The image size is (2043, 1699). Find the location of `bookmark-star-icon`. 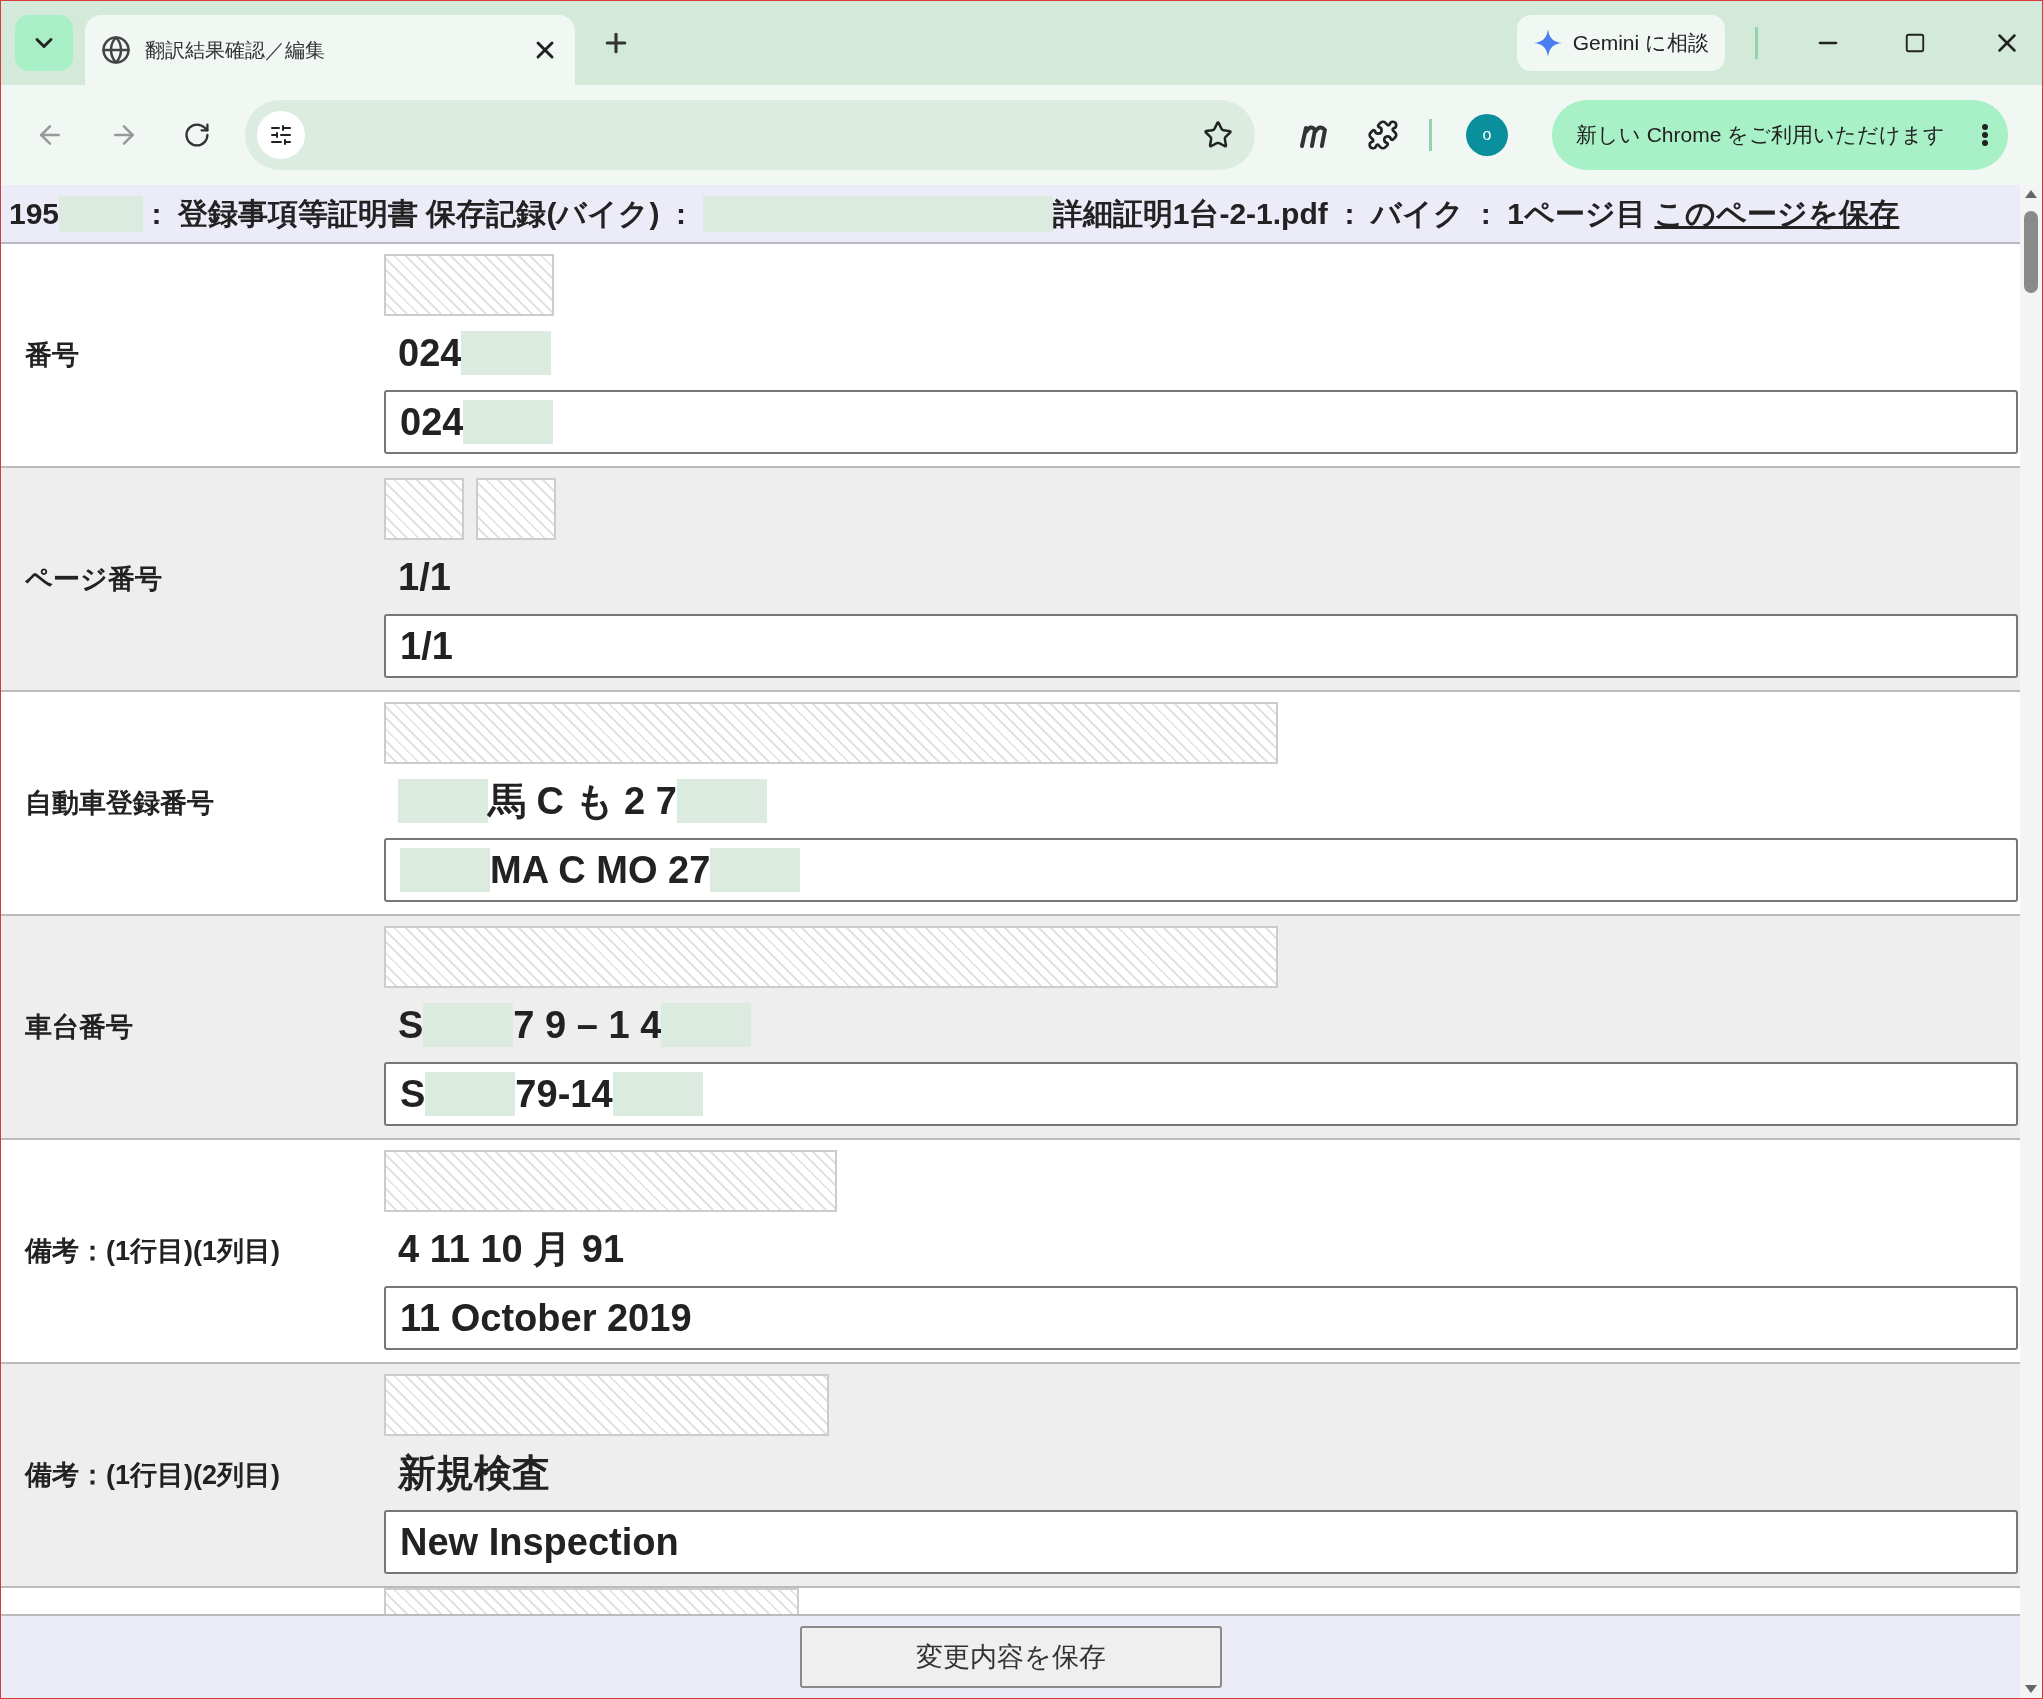

bookmark-star-icon is located at coordinates (1218, 135).